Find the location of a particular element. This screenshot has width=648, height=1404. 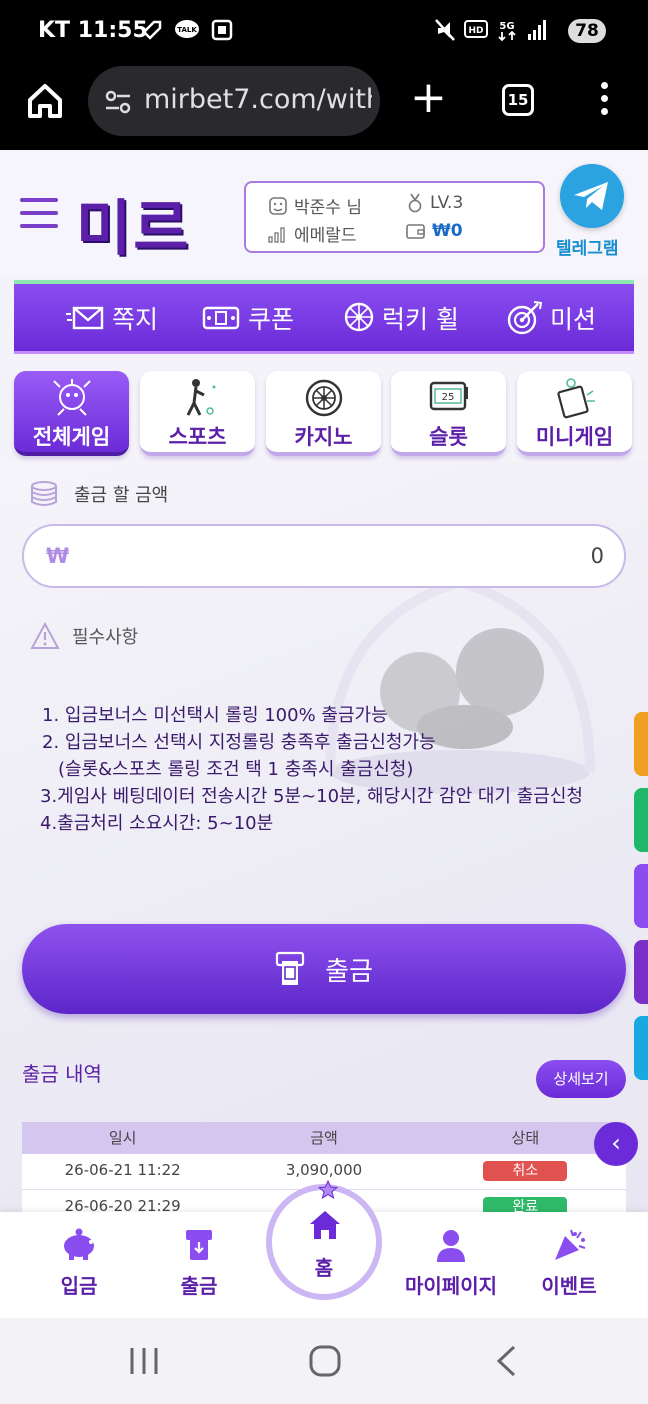

menu-item-coupon: 쿠폰 is located at coordinates (248, 318).